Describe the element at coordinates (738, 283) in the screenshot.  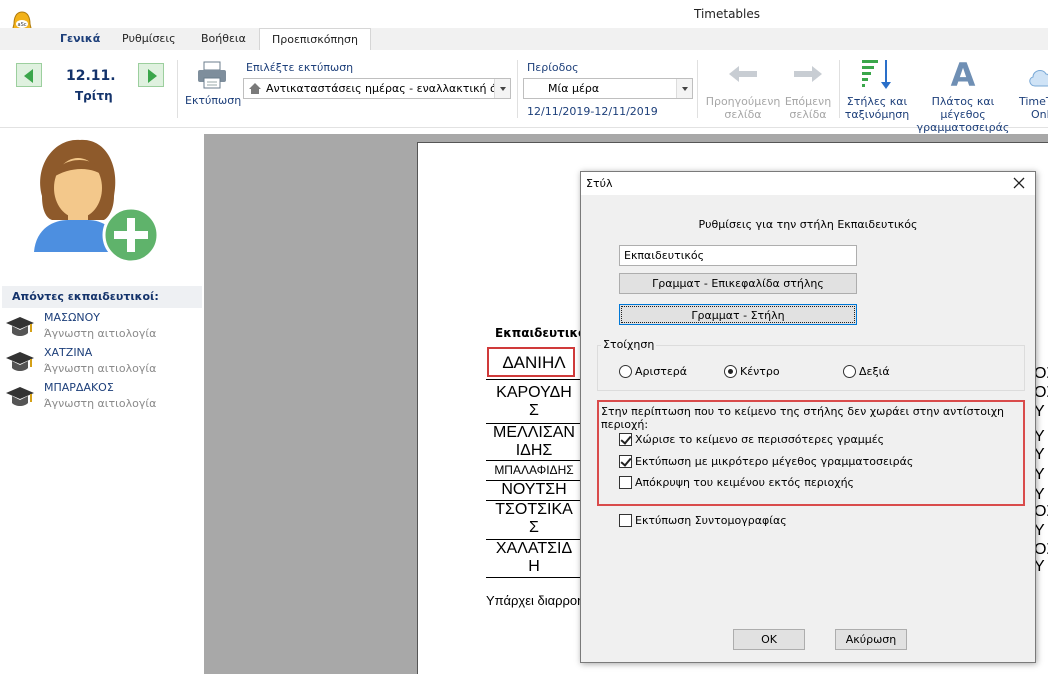
I see `header-font-button: Γραμματ - Επικεφαλίδα στήλης` at that location.